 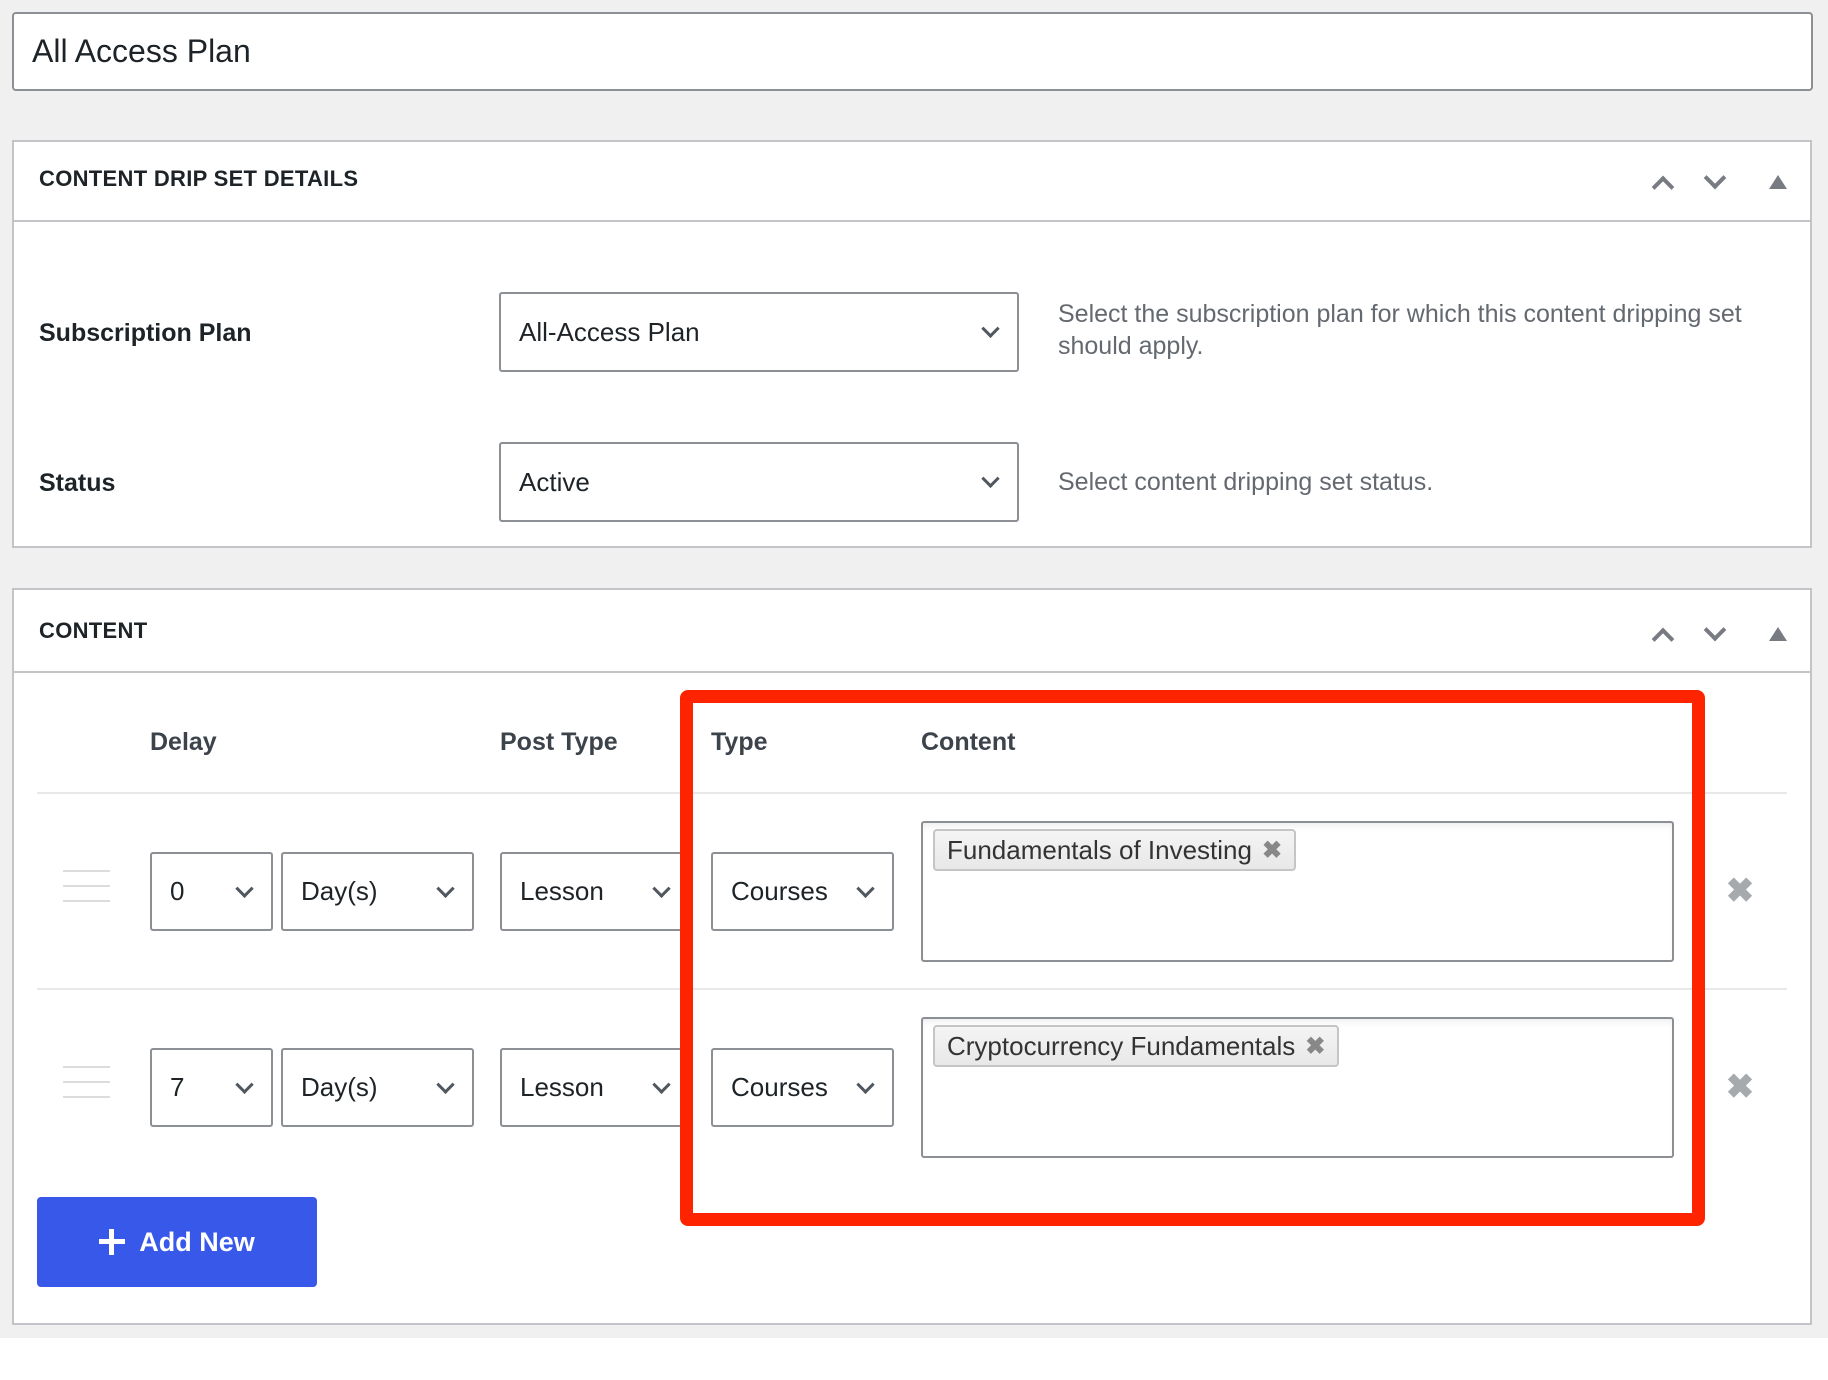 I want to click on delay-amount-select: 0, so click(x=211, y=891).